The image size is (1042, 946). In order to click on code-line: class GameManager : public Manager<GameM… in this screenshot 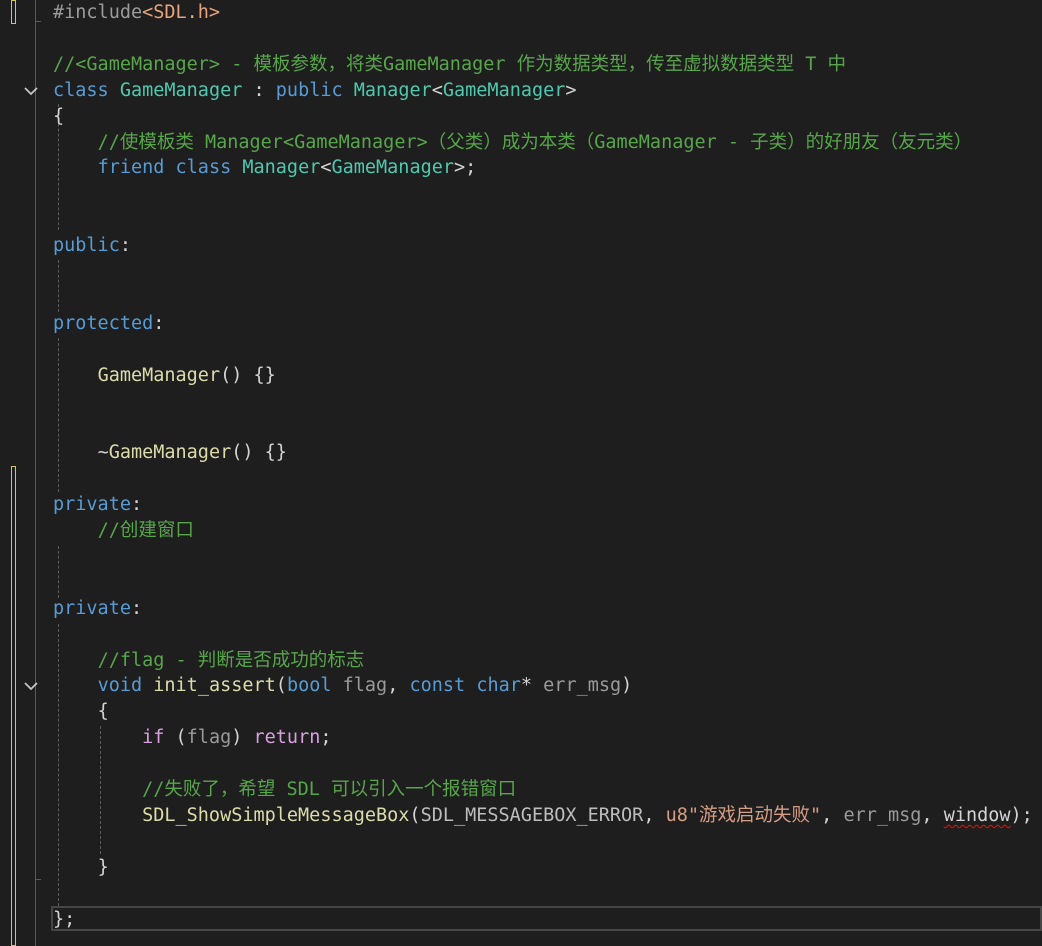, I will do `click(315, 91)`.